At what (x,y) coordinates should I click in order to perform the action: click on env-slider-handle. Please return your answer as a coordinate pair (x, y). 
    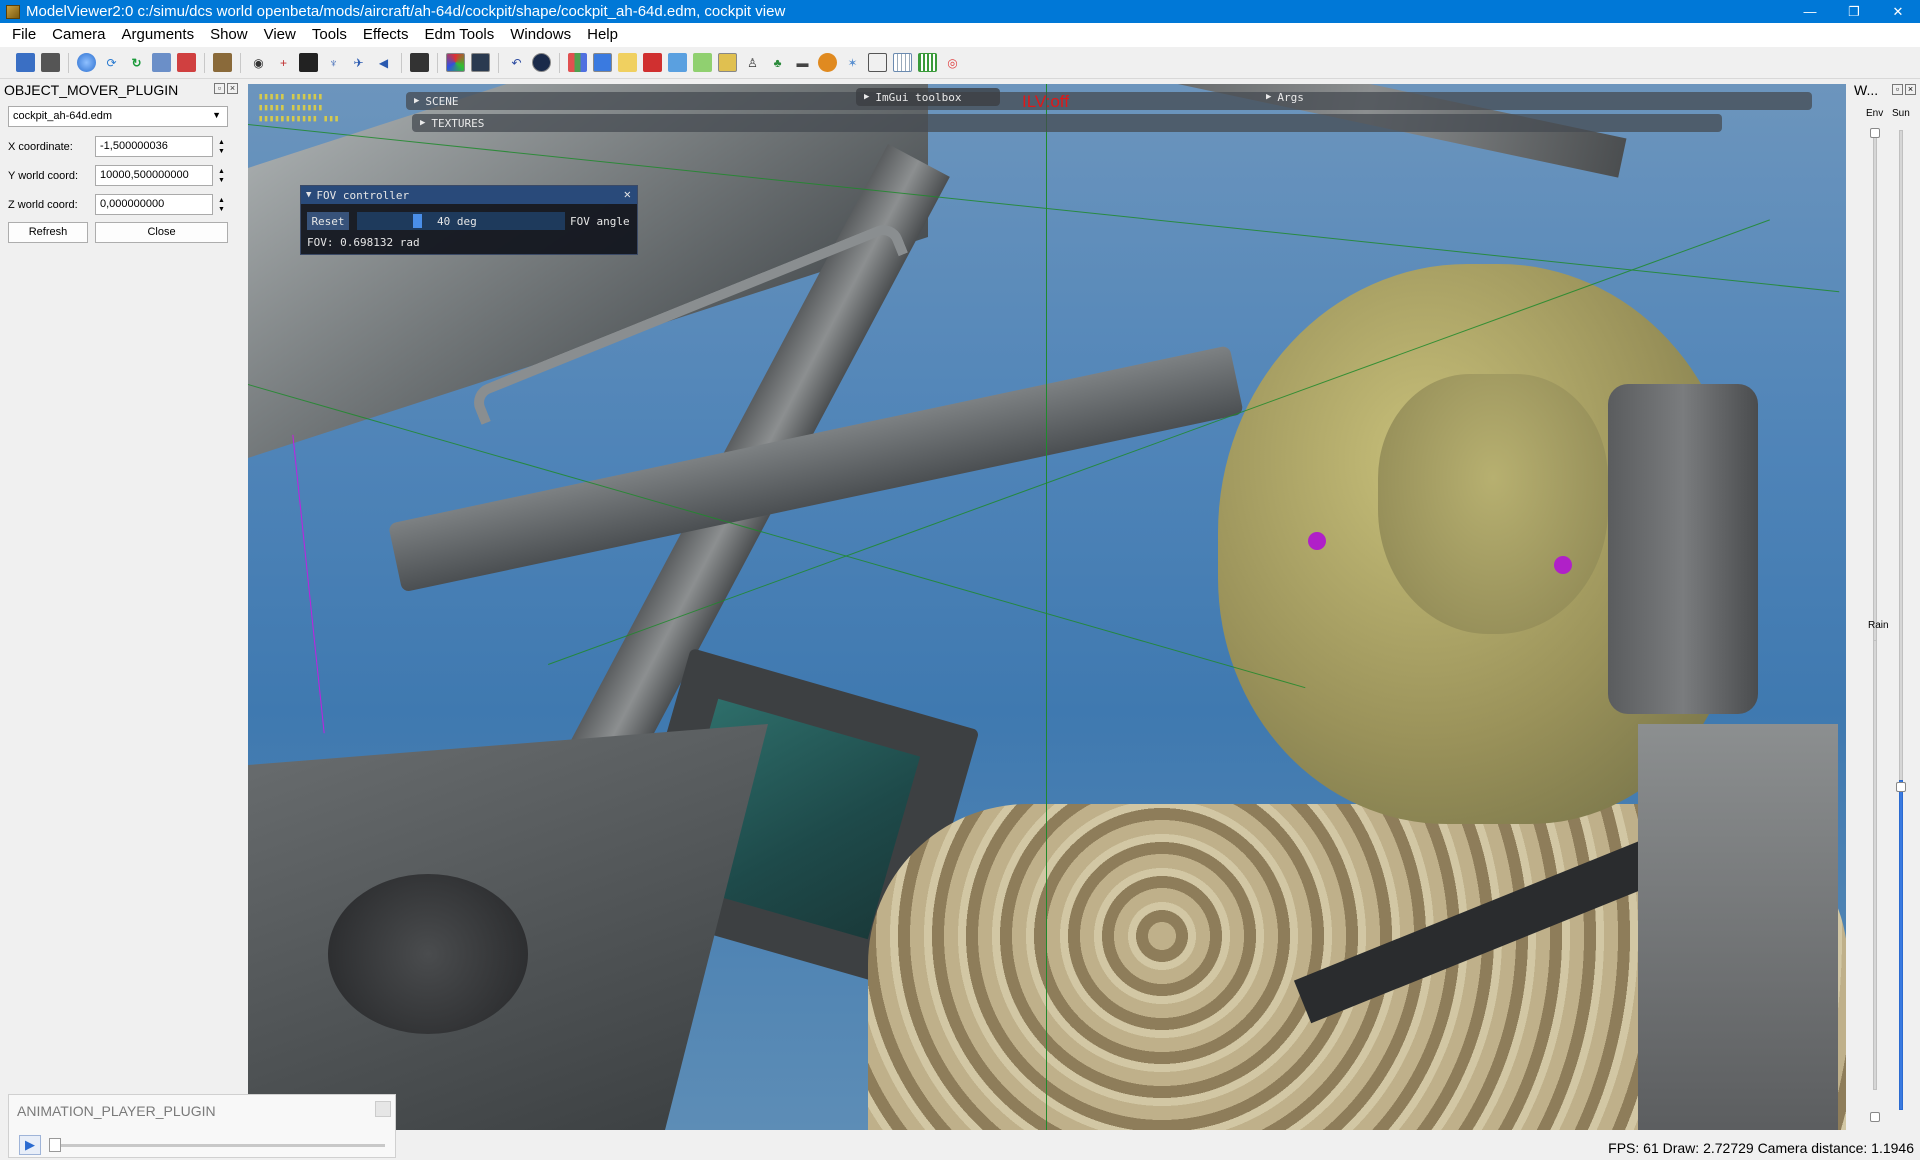
    Looking at the image, I should click on (1875, 133).